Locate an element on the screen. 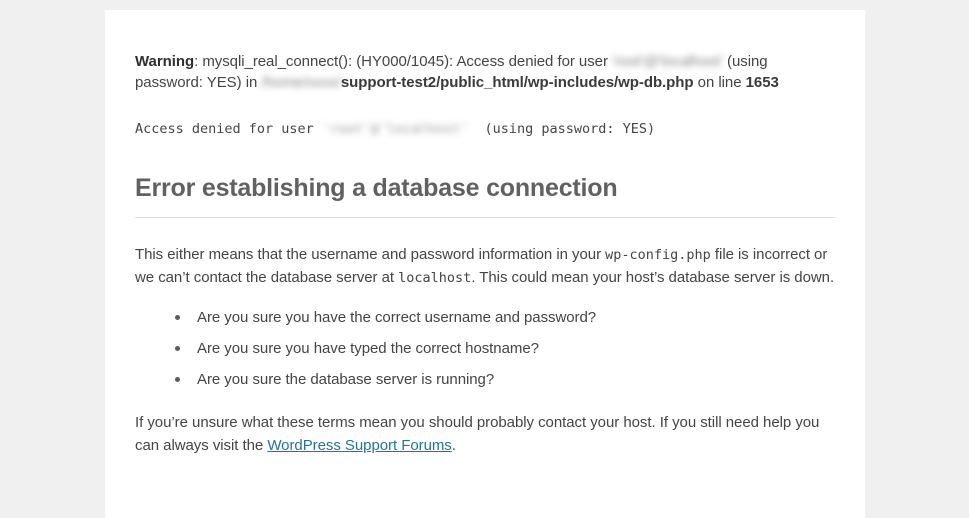 The width and height of the screenshot is (969, 518). warning-on-line-text: on line is located at coordinates (719, 82).